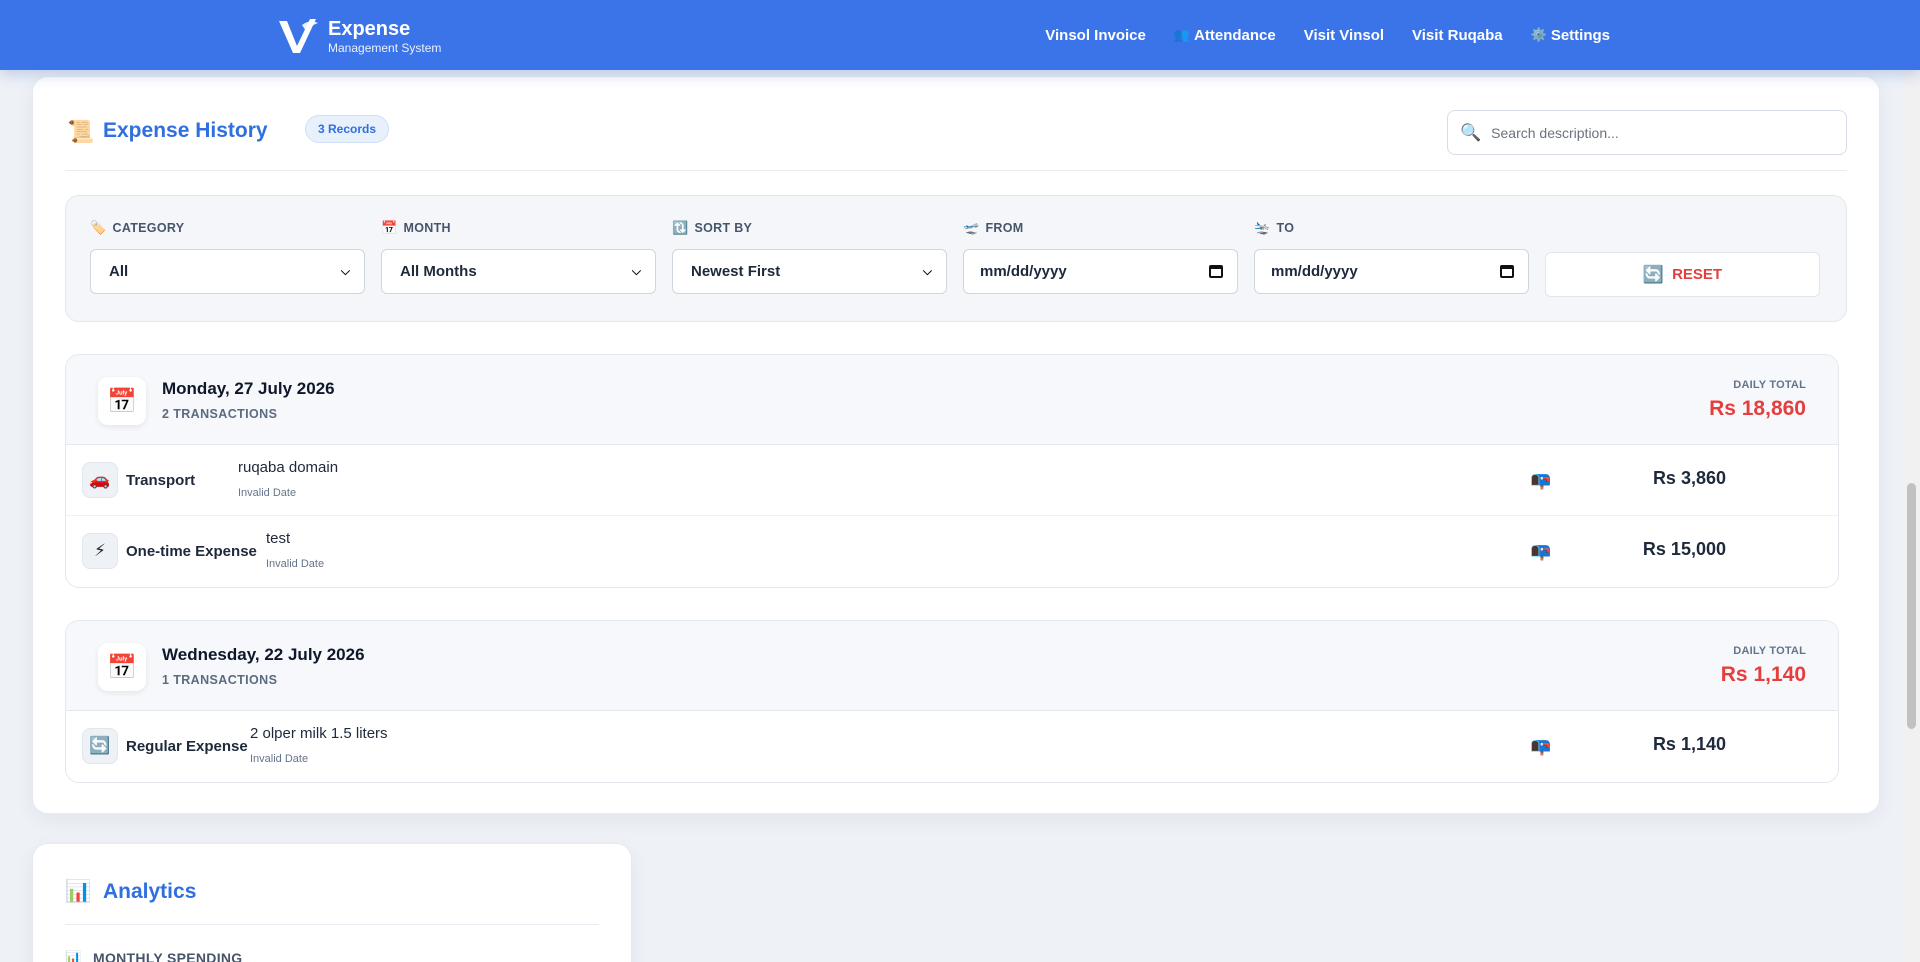 The image size is (1920, 962). I want to click on expense-description: test, so click(278, 538).